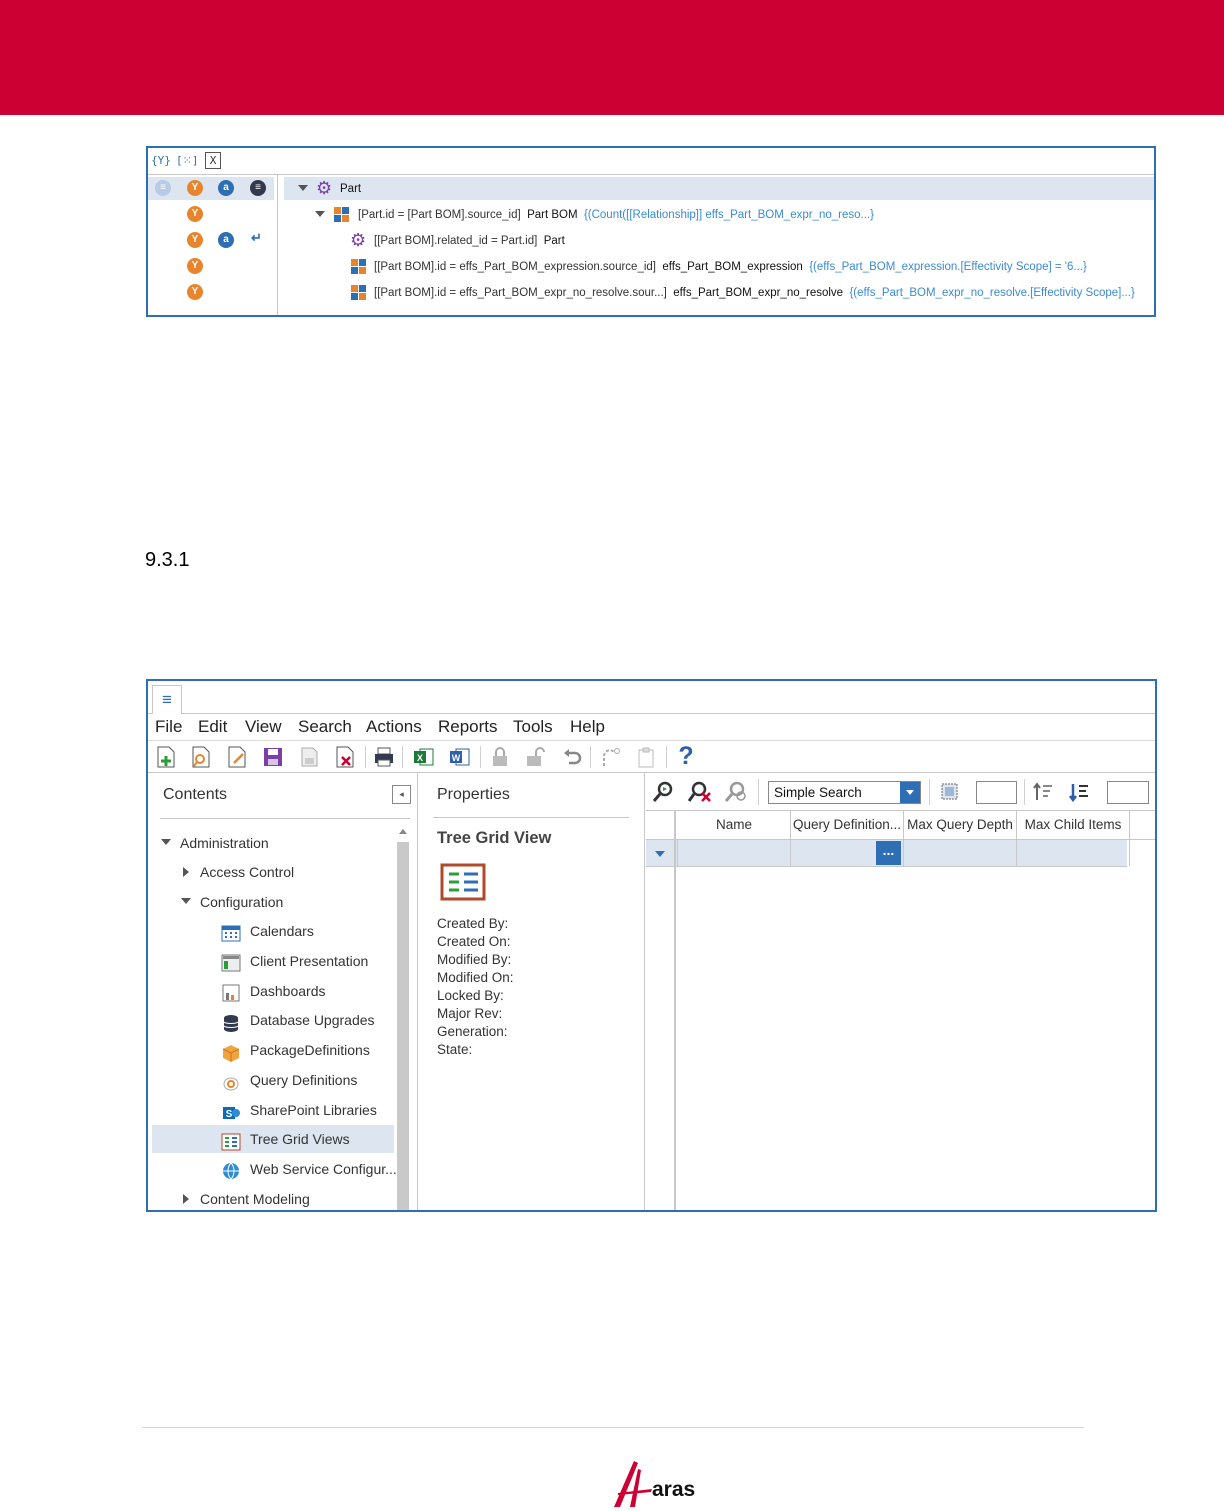 The height and width of the screenshot is (1511, 1224). I want to click on contents-scrollbar, so click(403, 1017).